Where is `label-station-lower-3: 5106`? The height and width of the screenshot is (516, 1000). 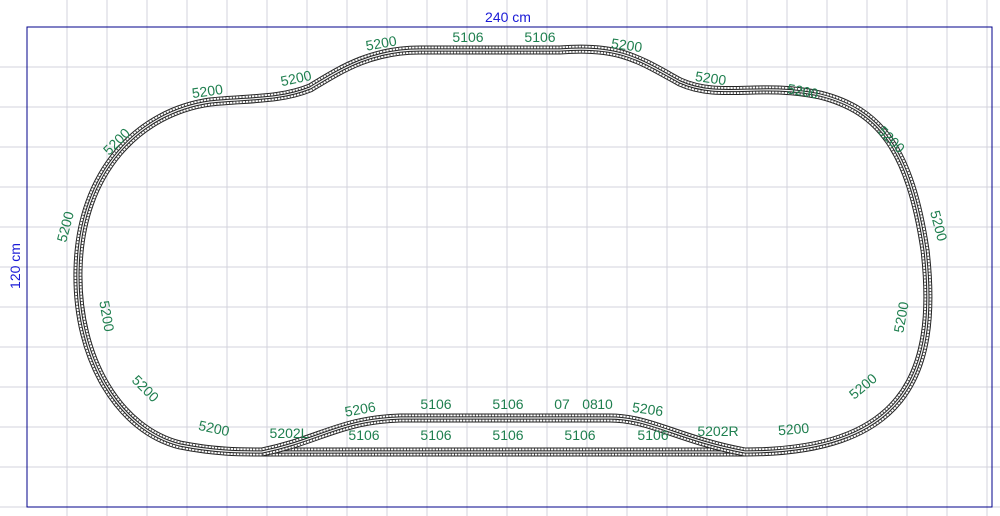
label-station-lower-3: 5106 is located at coordinates (507, 435).